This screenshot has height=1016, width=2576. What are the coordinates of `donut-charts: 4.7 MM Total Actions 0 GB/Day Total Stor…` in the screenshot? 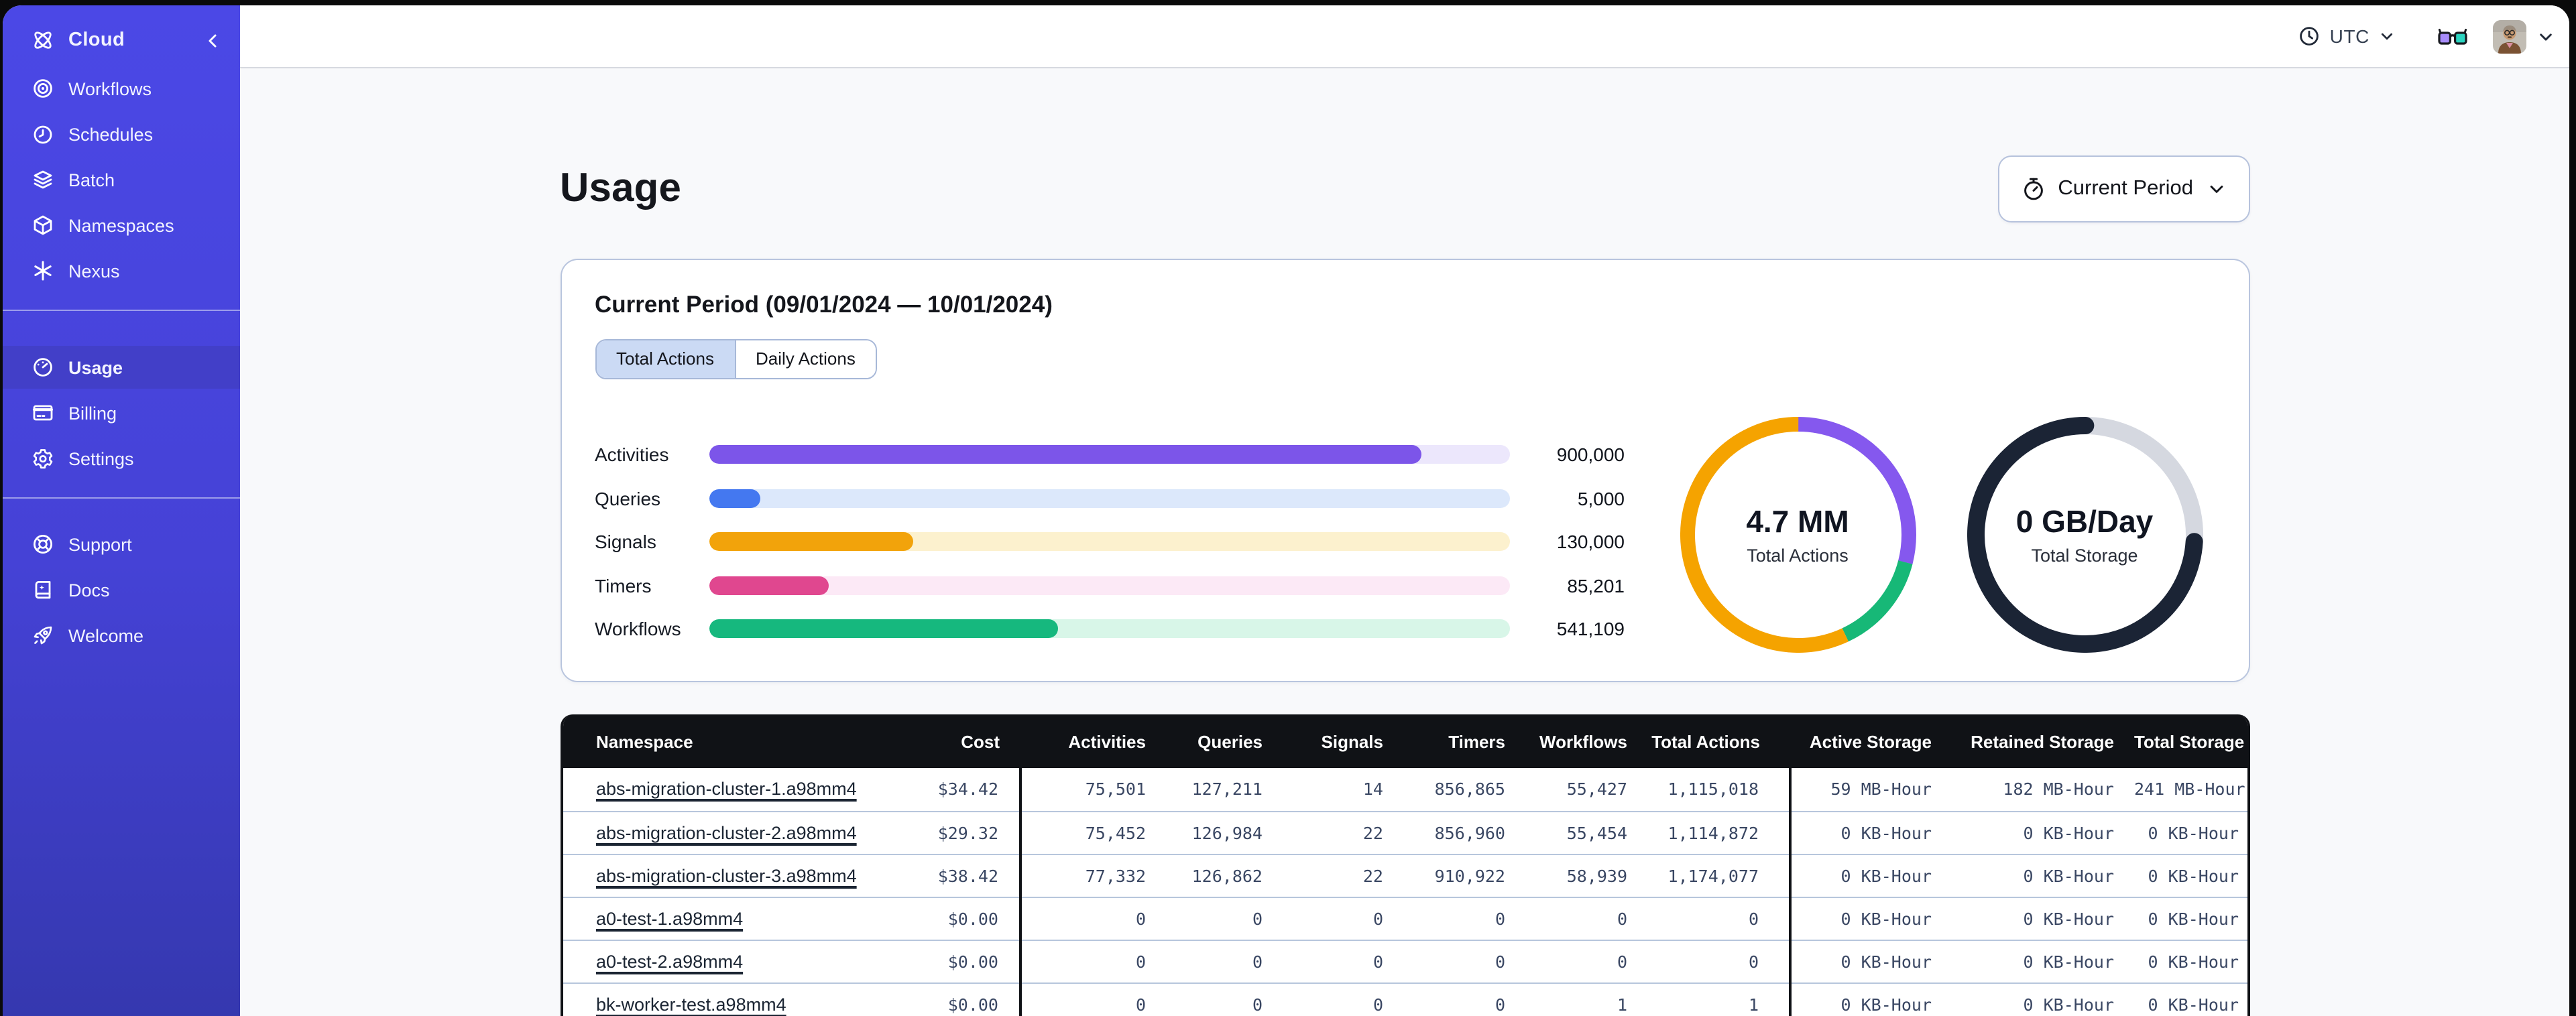 It's located at (1941, 540).